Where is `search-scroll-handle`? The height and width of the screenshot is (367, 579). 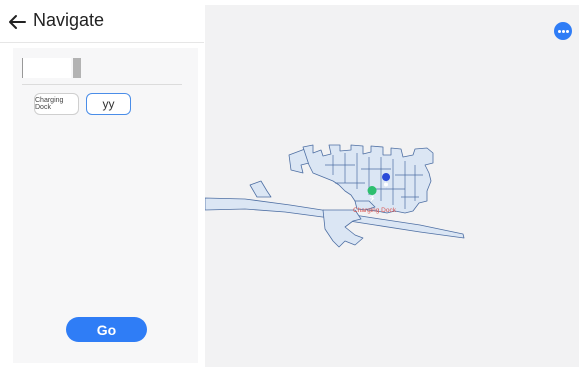
search-scroll-handle is located at coordinates (77, 68).